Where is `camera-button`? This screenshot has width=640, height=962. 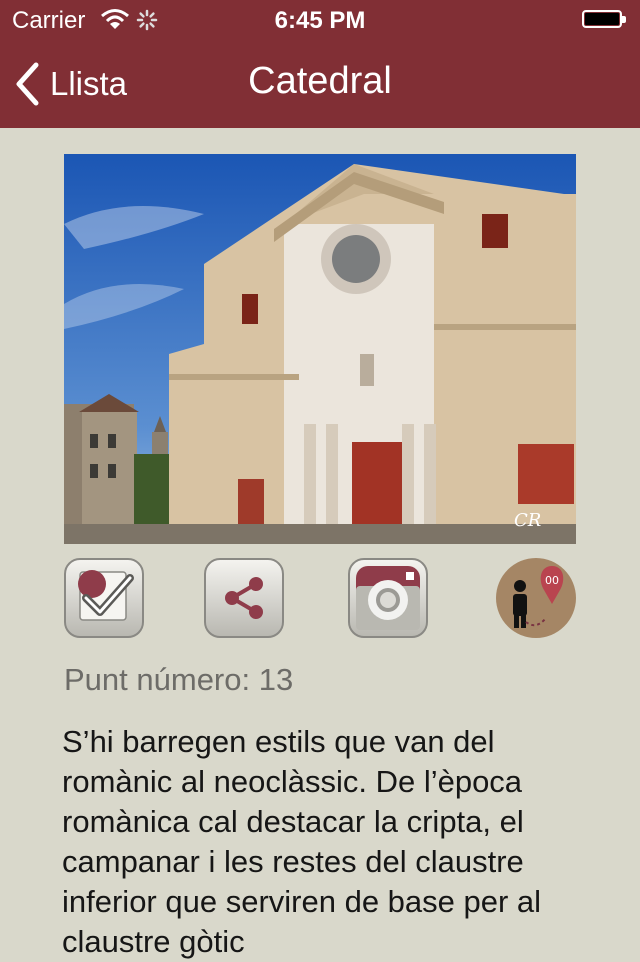 camera-button is located at coordinates (388, 598).